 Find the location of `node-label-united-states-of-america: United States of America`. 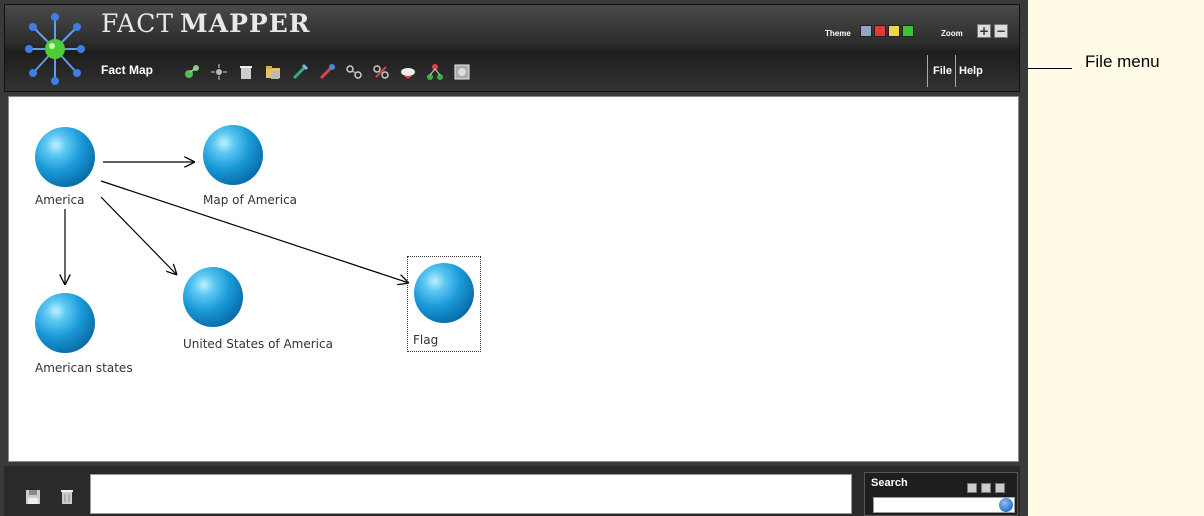

node-label-united-states-of-america: United States of America is located at coordinates (258, 344).